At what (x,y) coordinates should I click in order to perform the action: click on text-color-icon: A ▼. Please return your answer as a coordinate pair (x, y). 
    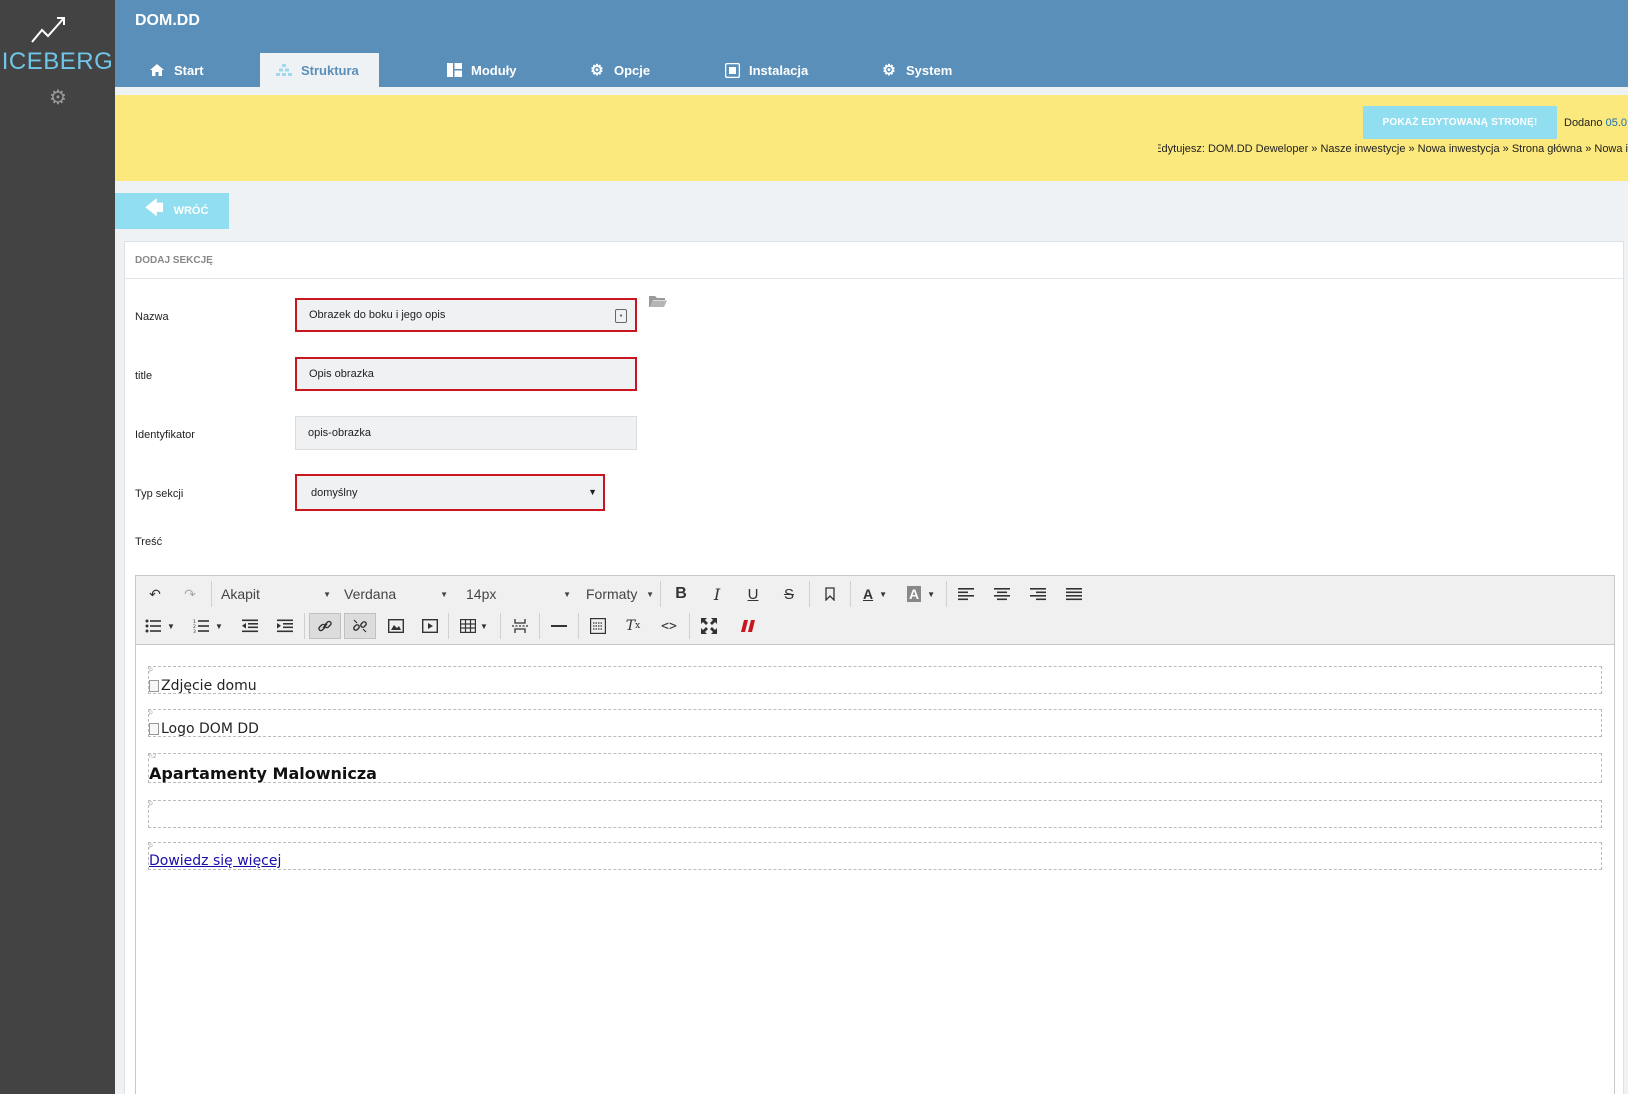
    Looking at the image, I should click on (875, 594).